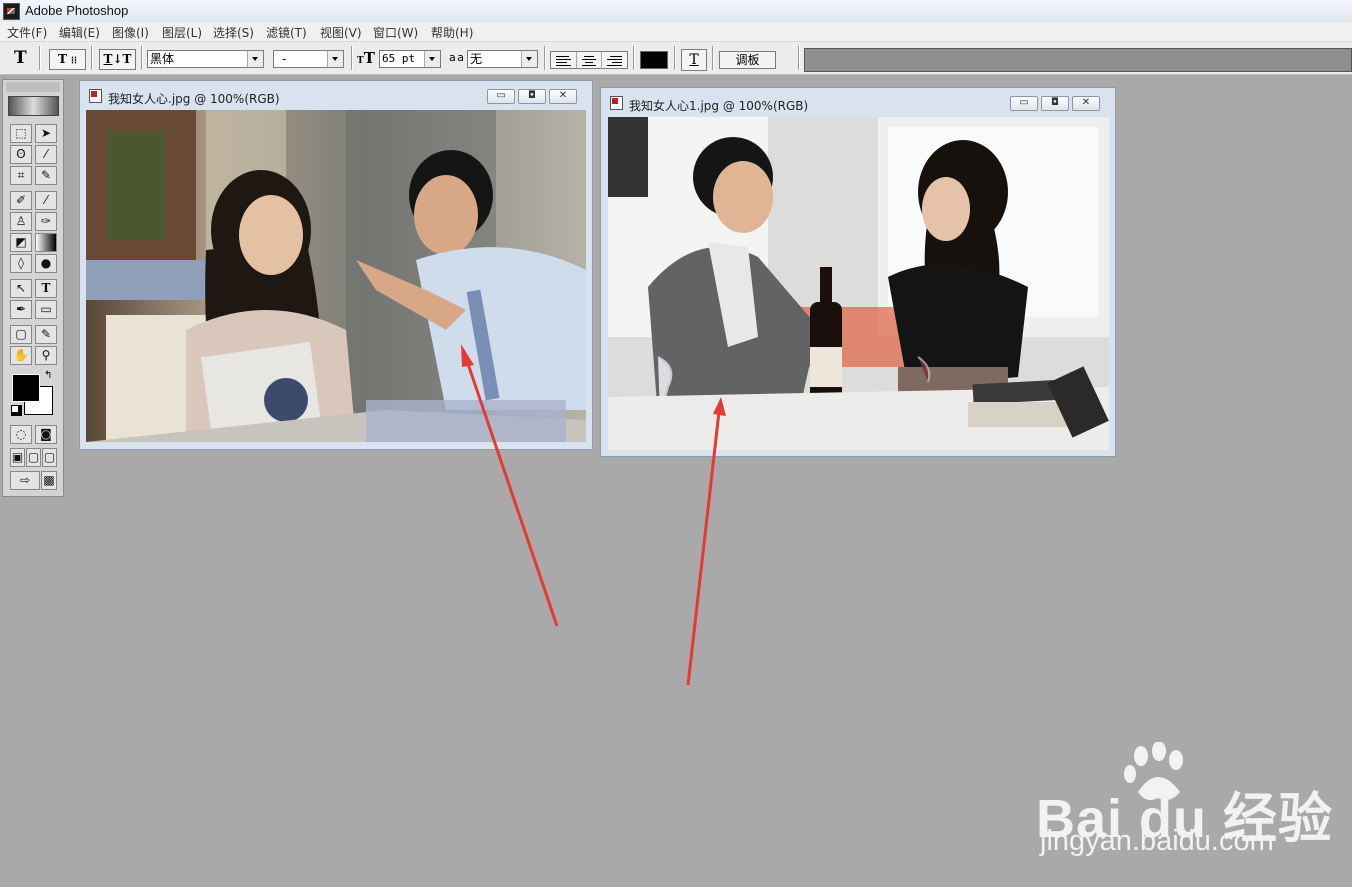 The width and height of the screenshot is (1352, 887). I want to click on baidu-jingyan-watermark: Bai du 经验 jingyan.baidu.com, so click(1186, 802).